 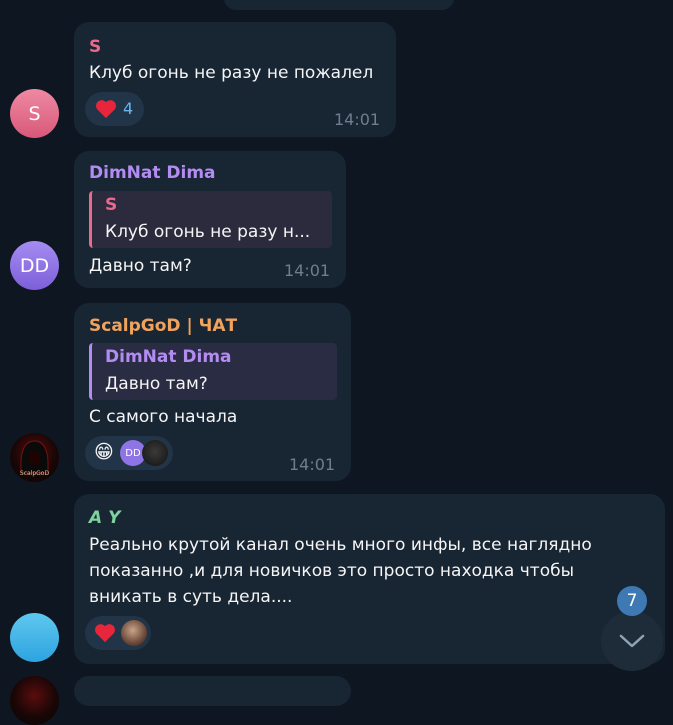 I want to click on quote-text: Давно там?, so click(x=156, y=384).